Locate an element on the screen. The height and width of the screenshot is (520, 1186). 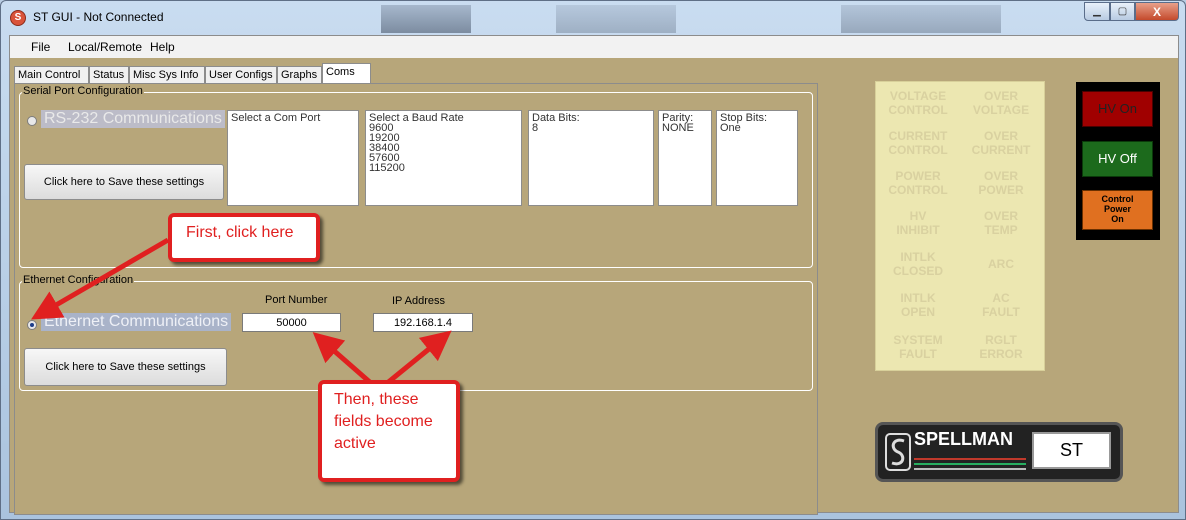
callout-first-click: First, click here is located at coordinates (244, 237).